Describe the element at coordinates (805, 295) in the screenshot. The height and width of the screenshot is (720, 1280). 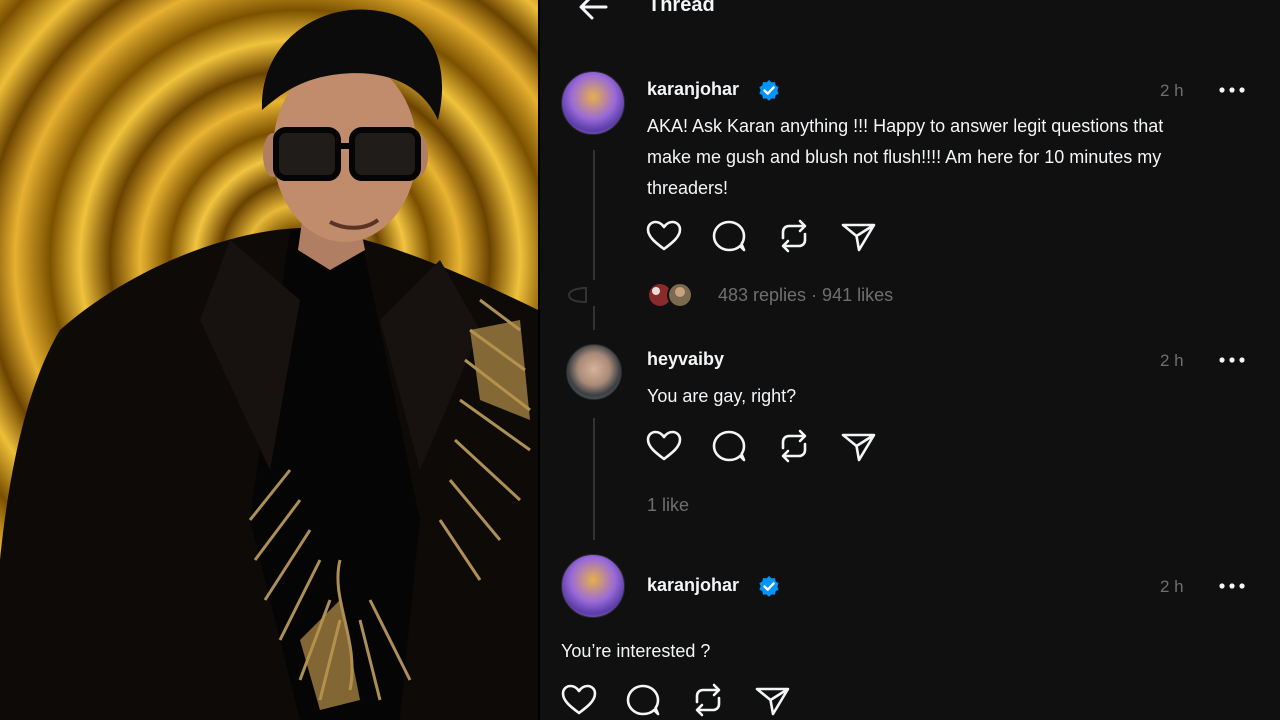
I see `post-stats: 483 replies · 941 likes` at that location.